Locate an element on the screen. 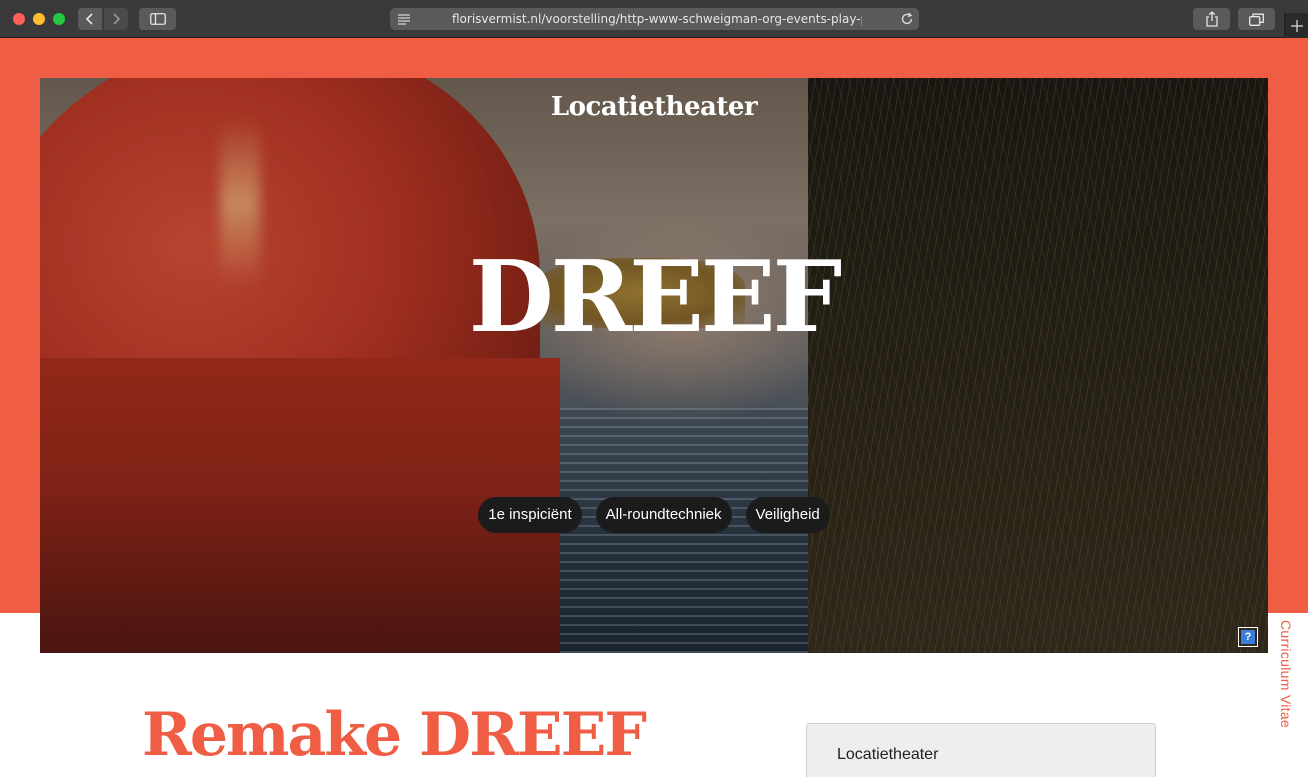  info-panel: Locatietheater is located at coordinates (981, 750).